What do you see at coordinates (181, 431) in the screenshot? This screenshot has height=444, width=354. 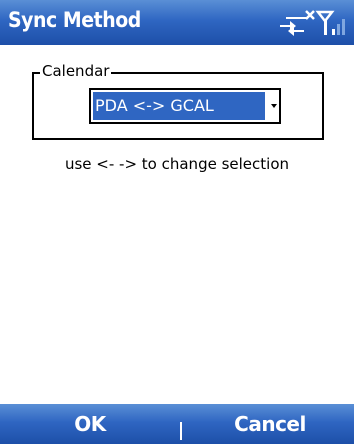 I see `softkey-divider` at bounding box center [181, 431].